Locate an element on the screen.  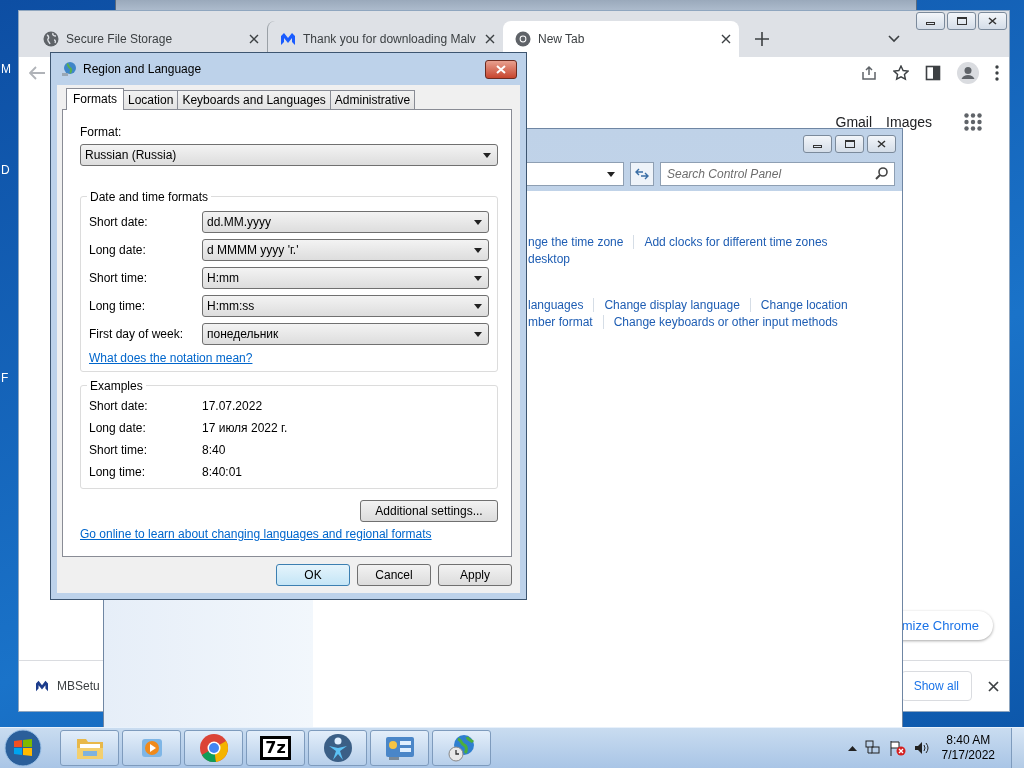
field-label: Long time: is located at coordinates (118, 306).